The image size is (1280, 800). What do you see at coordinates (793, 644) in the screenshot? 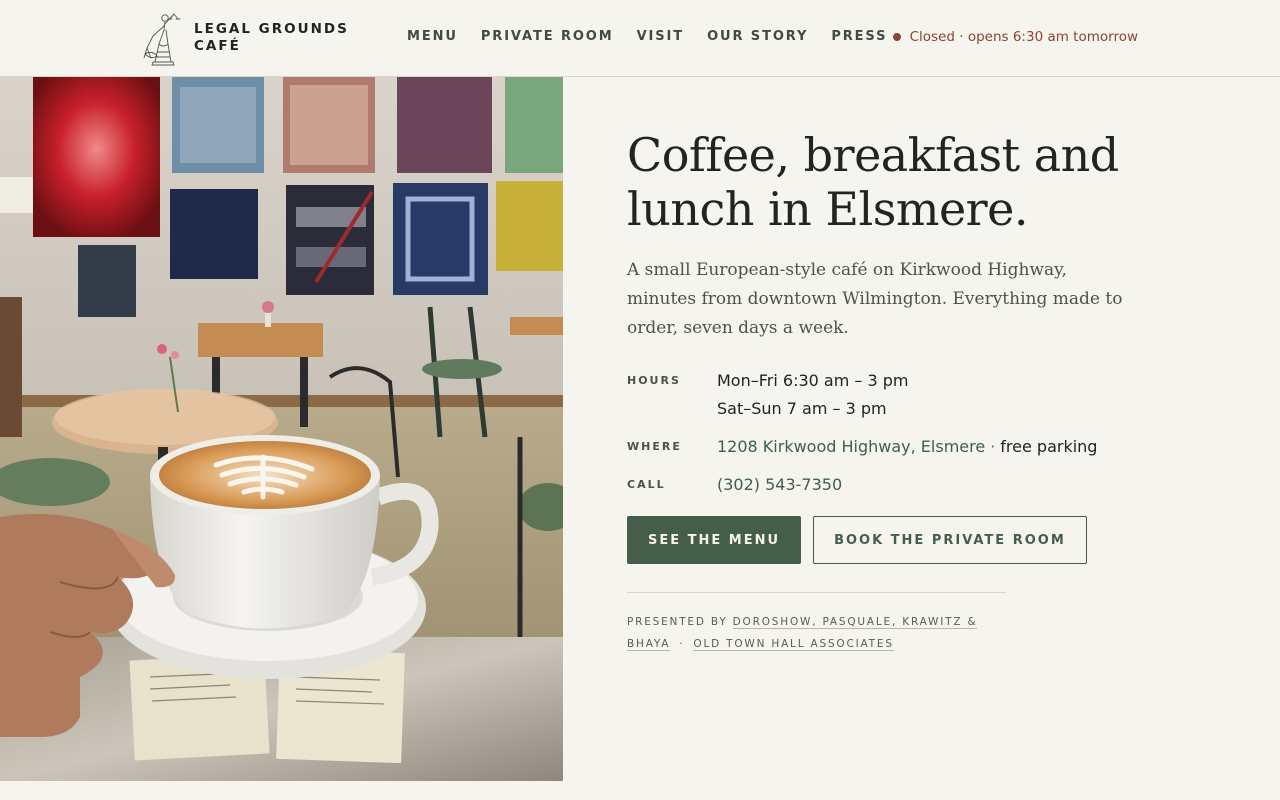
I see `sponsor-link-old-town-hall: Old Town Hall Associates` at bounding box center [793, 644].